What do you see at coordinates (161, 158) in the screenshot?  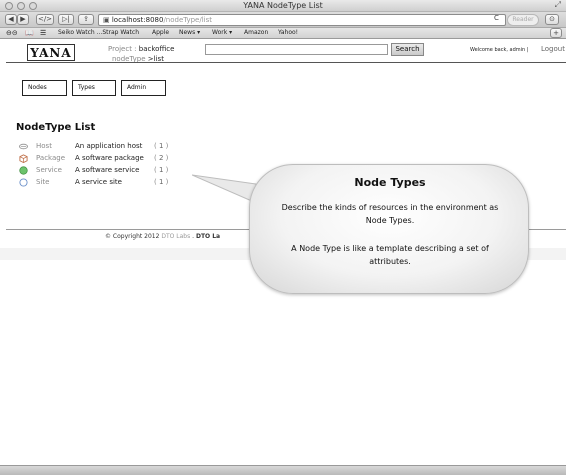 I see `nodetype-count: ( 2 )` at bounding box center [161, 158].